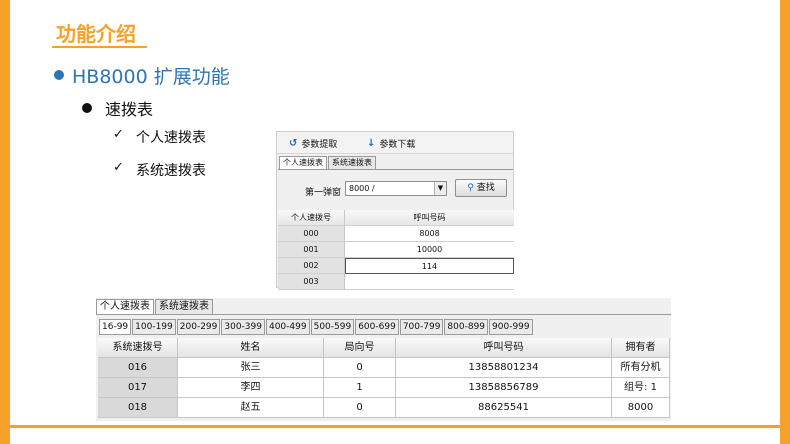 This screenshot has height=444, width=790. Describe the element at coordinates (504, 408) in the screenshot. I see `row-number: 88625541` at that location.